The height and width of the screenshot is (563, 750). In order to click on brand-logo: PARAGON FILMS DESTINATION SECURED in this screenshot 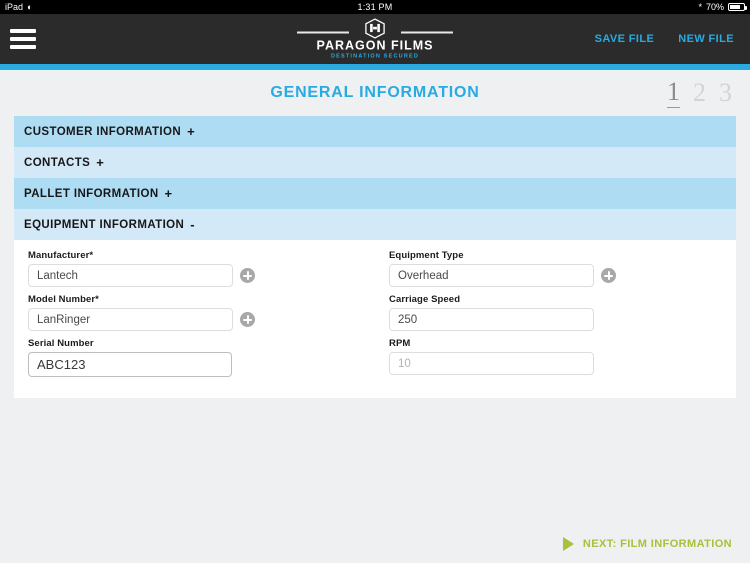, I will do `click(375, 39)`.